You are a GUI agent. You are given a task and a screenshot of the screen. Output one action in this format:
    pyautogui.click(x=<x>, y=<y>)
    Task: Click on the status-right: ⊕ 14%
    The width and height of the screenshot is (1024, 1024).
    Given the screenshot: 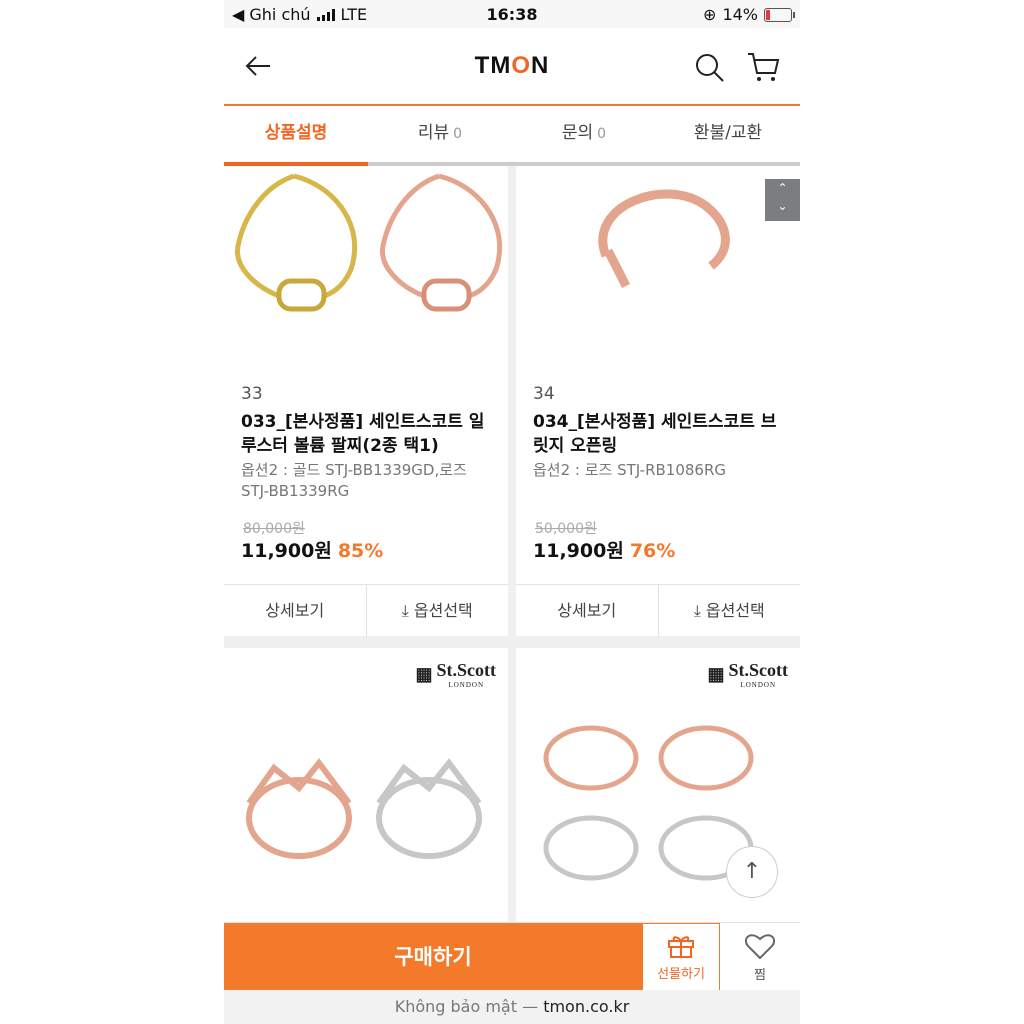 What is the action you would take?
    pyautogui.click(x=749, y=14)
    